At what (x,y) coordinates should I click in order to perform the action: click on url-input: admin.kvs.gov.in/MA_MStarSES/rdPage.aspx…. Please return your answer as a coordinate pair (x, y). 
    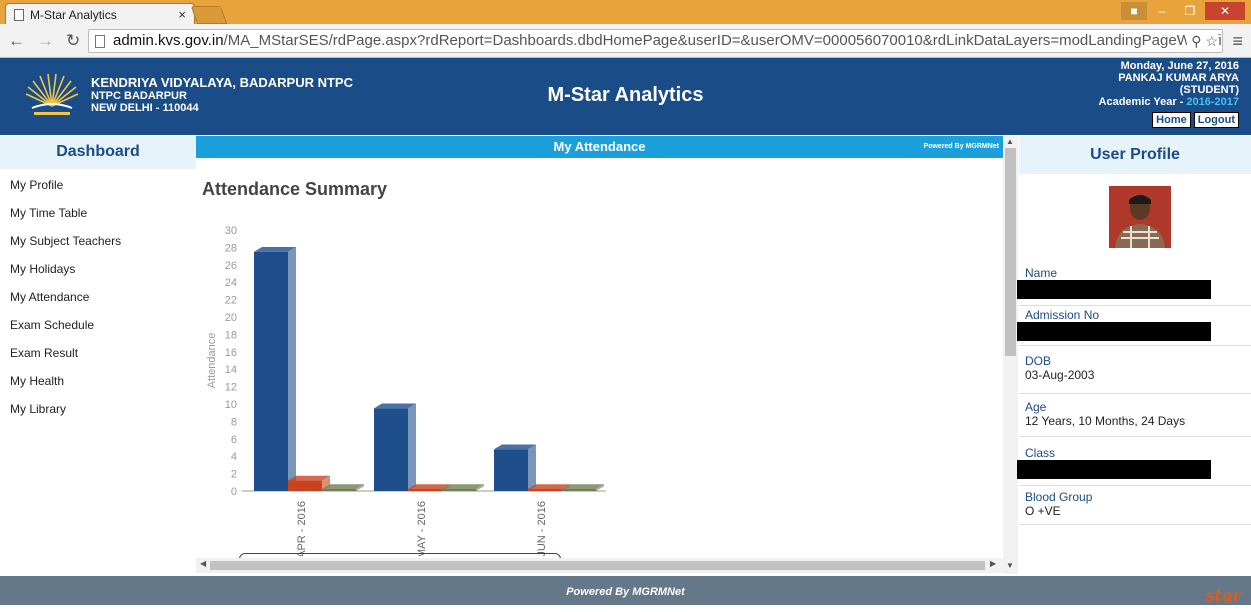
    Looking at the image, I should click on (655, 41).